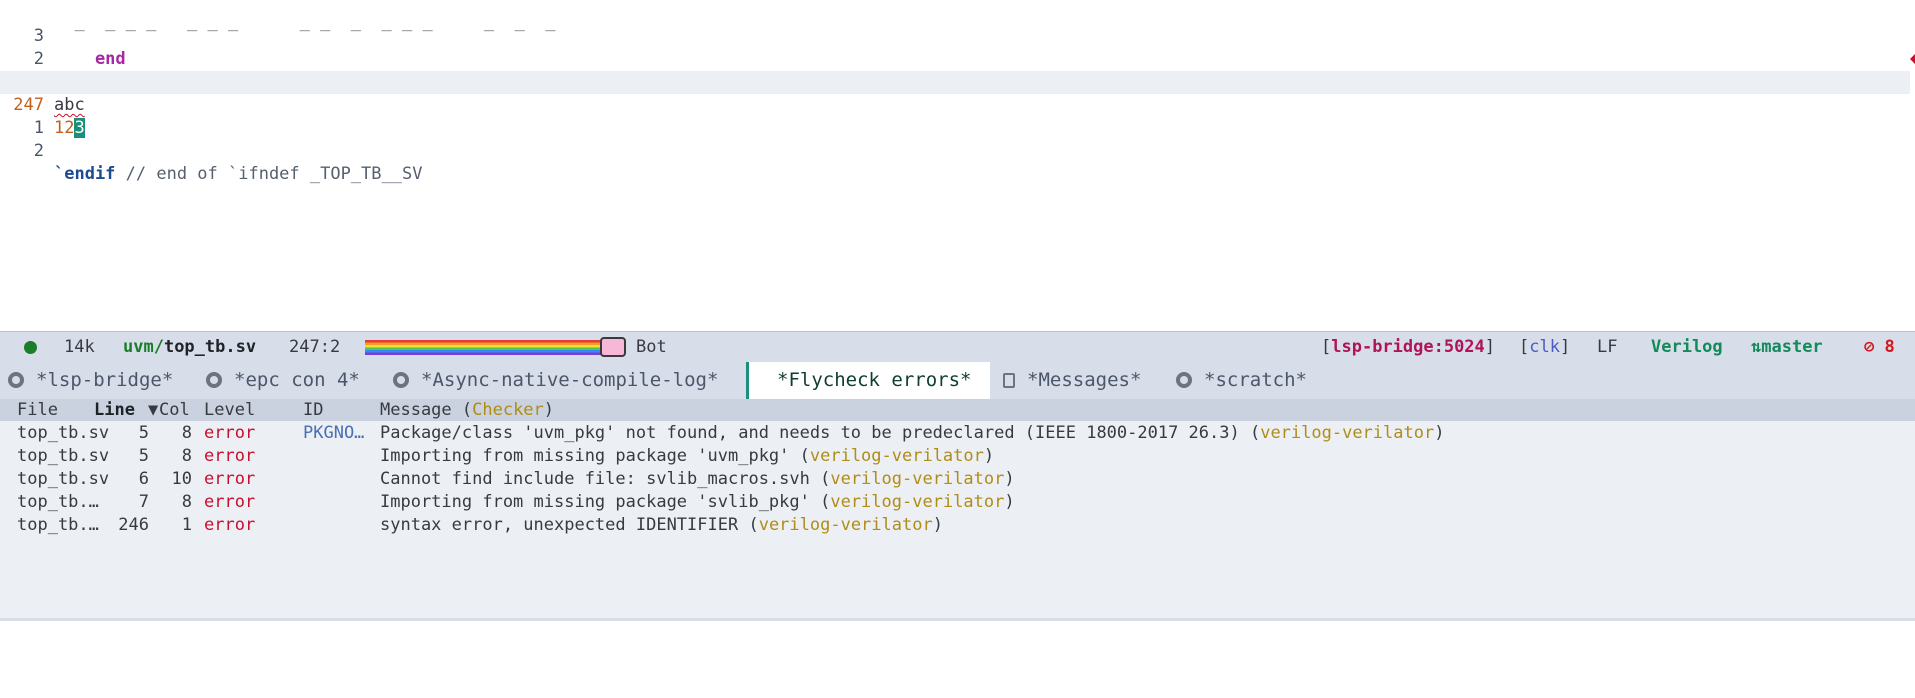 The width and height of the screenshot is (1915, 698). I want to click on column-header-col: Col, so click(174, 410).